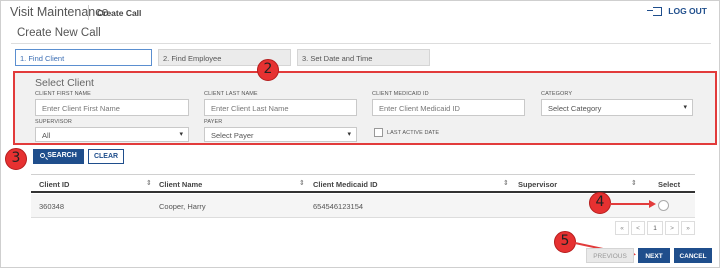 Image resolution: width=720 pixels, height=268 pixels. Describe the element at coordinates (88, 12) in the screenshot. I see `header-divider` at that location.